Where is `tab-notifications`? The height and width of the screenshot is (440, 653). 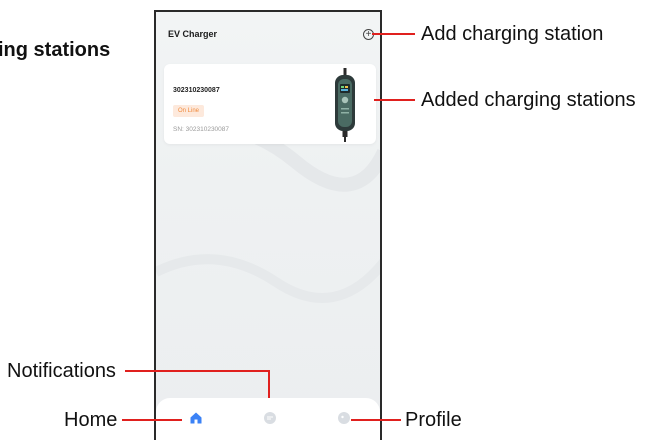 tab-notifications is located at coordinates (270, 418).